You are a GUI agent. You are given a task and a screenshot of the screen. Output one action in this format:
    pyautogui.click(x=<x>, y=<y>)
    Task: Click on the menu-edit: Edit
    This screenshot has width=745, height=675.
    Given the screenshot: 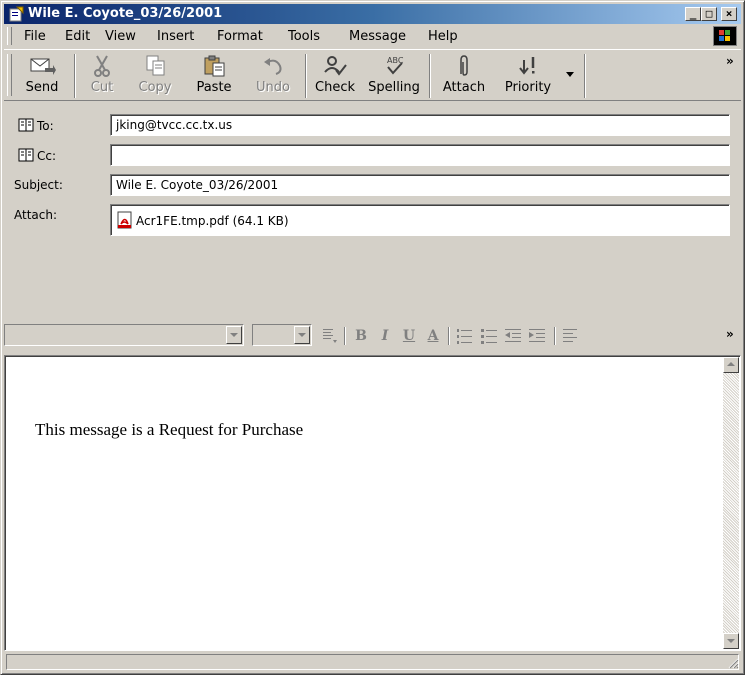 What is the action you would take?
    pyautogui.click(x=77, y=36)
    